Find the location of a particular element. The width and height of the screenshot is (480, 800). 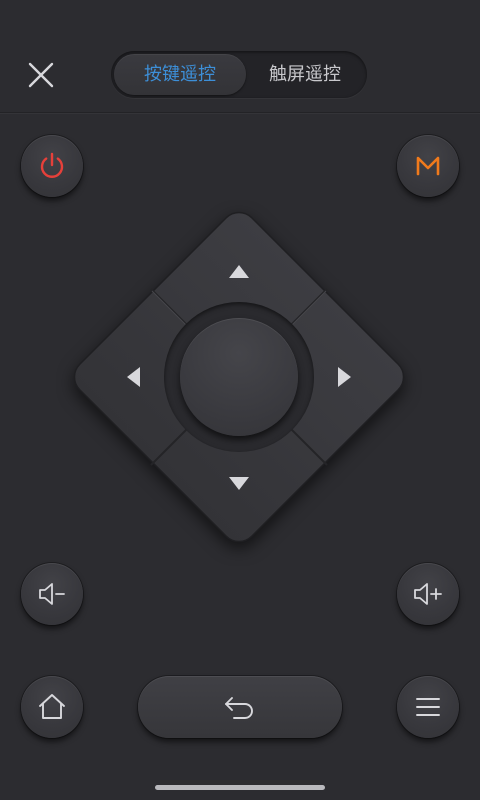

menu-icon is located at coordinates (428, 707).